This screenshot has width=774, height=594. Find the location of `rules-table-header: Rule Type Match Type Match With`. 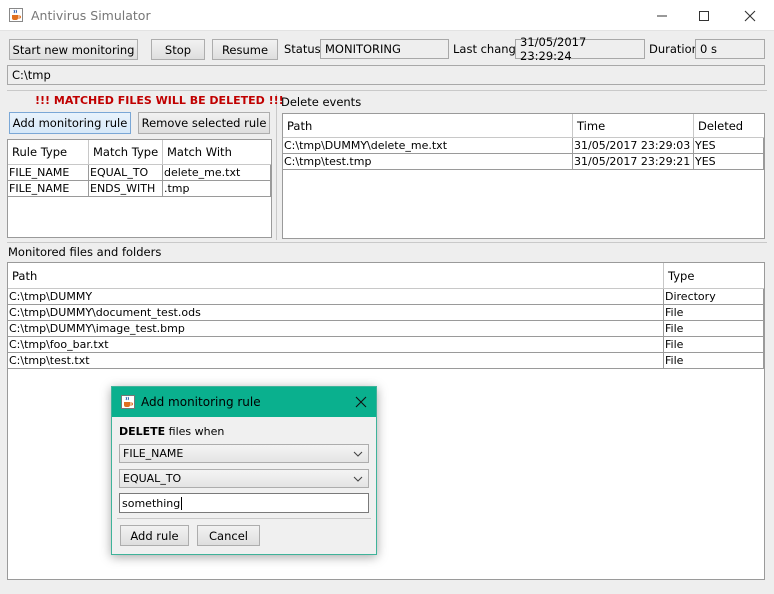

rules-table-header: Rule Type Match Type Match With is located at coordinates (139, 152).